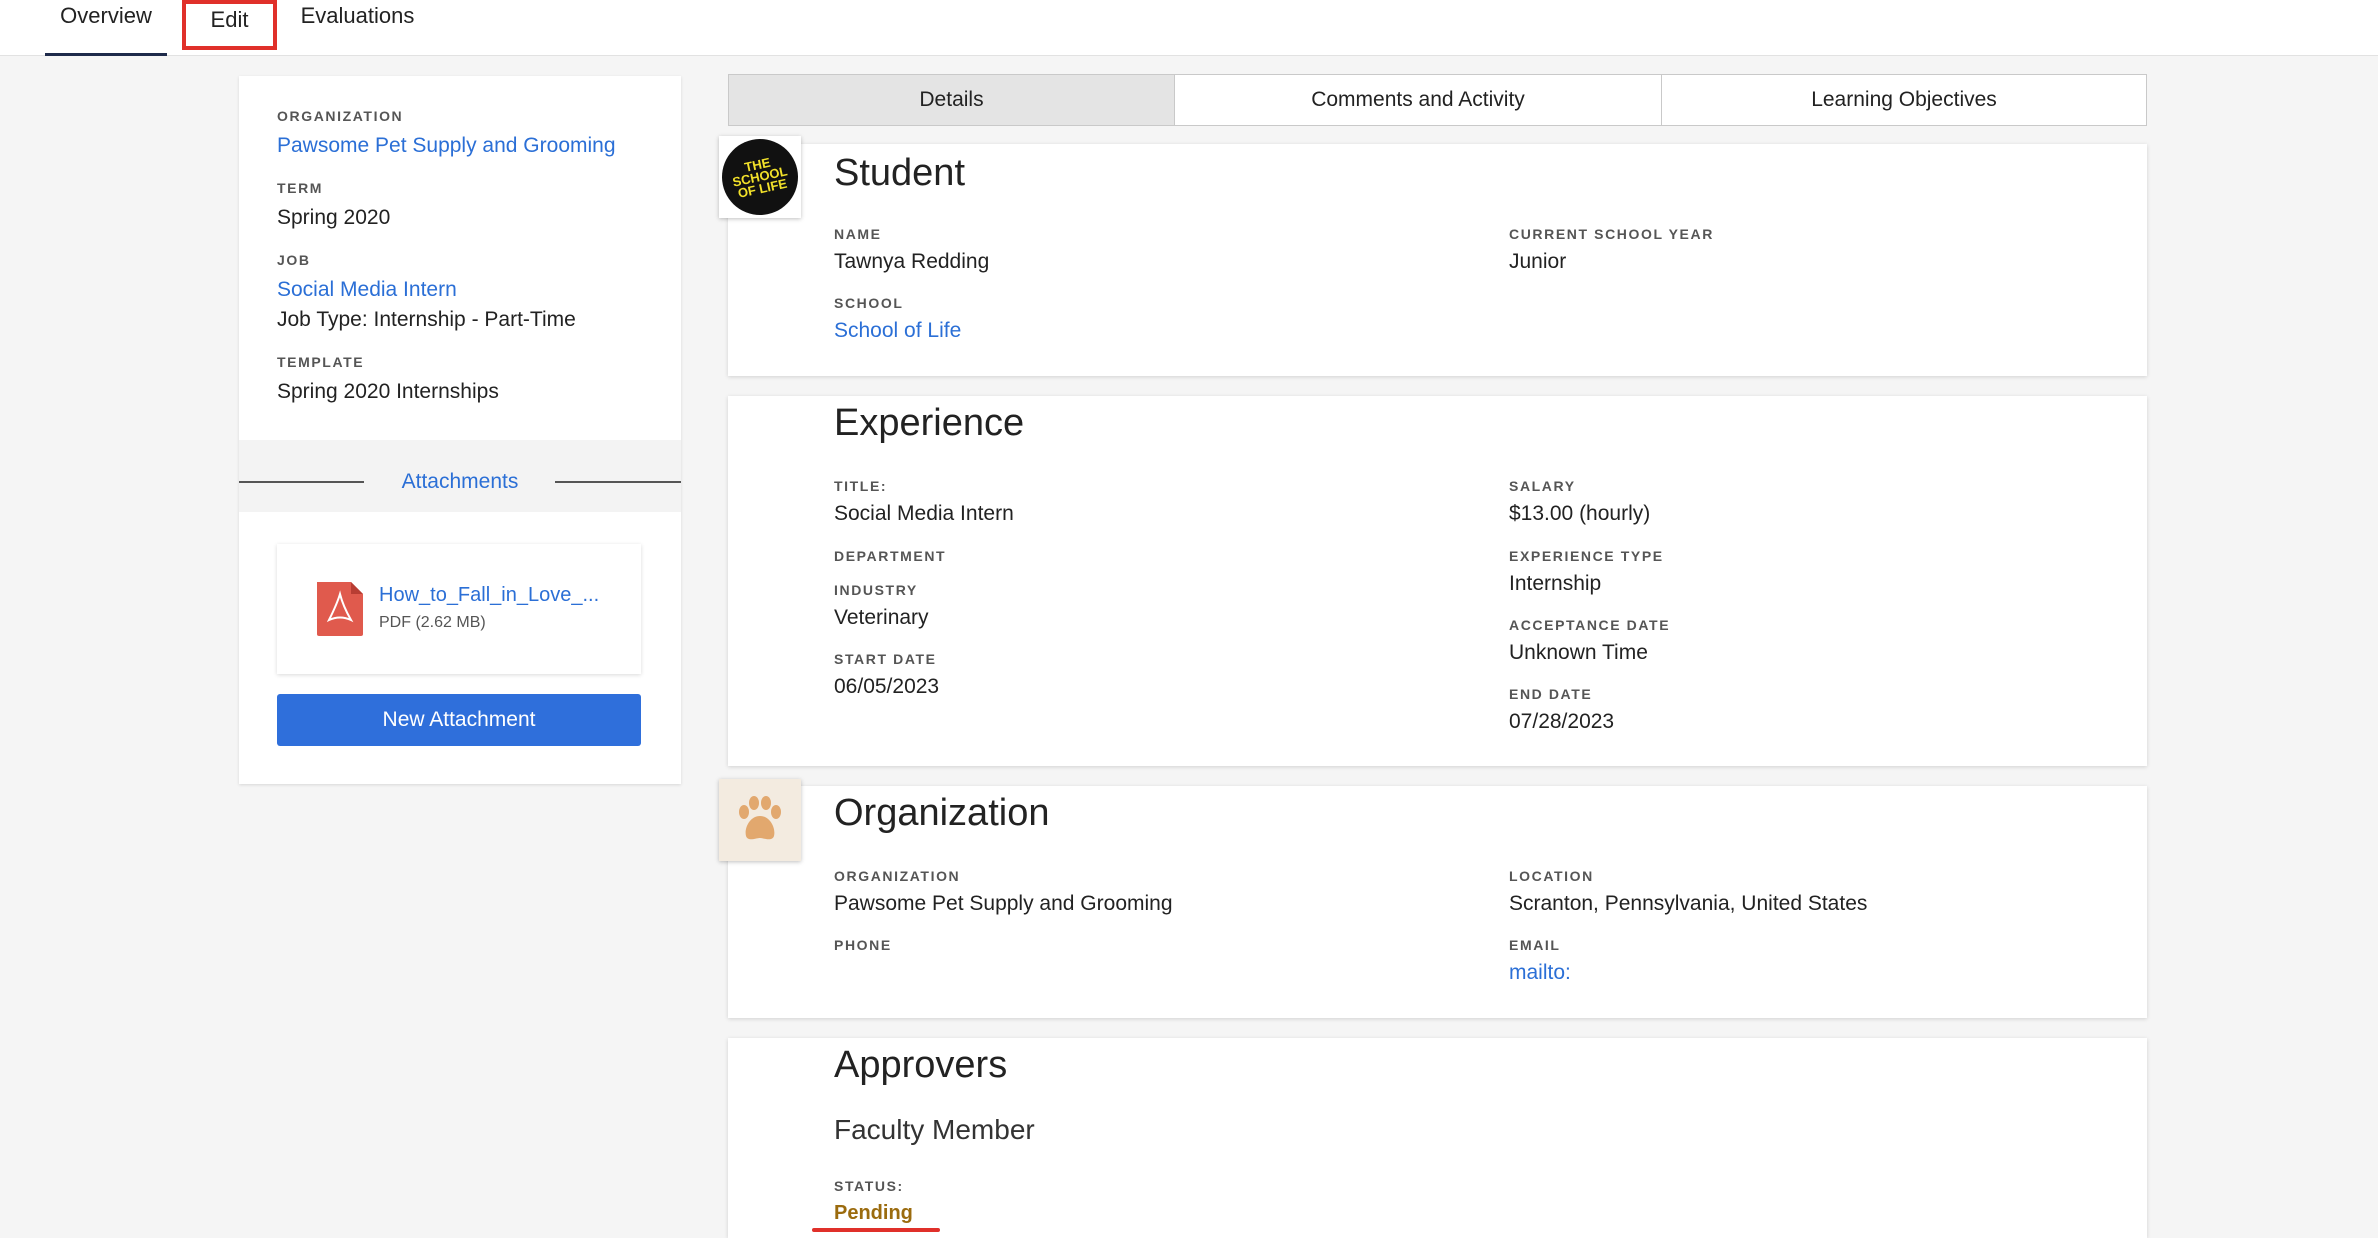 This screenshot has width=2378, height=1238. What do you see at coordinates (1189, 28) in the screenshot?
I see `top-nav: Overview Edit Evaluations` at bounding box center [1189, 28].